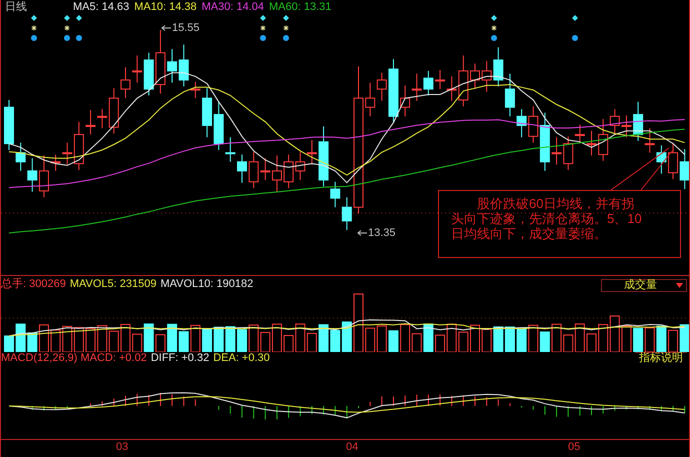 The image size is (690, 457). Describe the element at coordinates (186, 28) in the screenshot. I see `price-extreme-label: 15.55` at that location.